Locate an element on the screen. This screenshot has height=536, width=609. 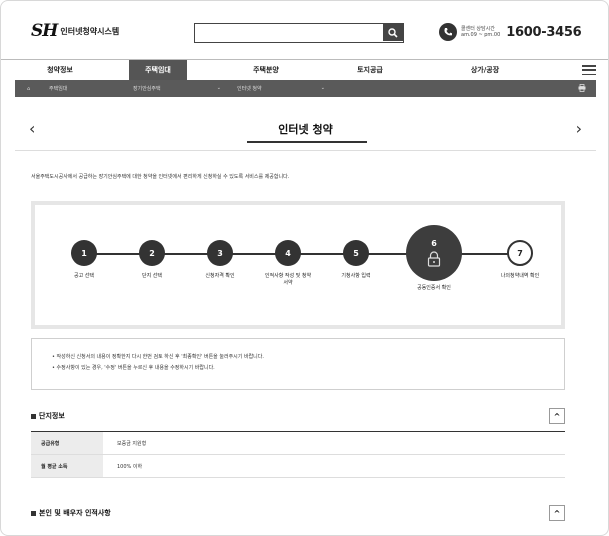
row-key: 월 평균 소득 is located at coordinates (67, 466).